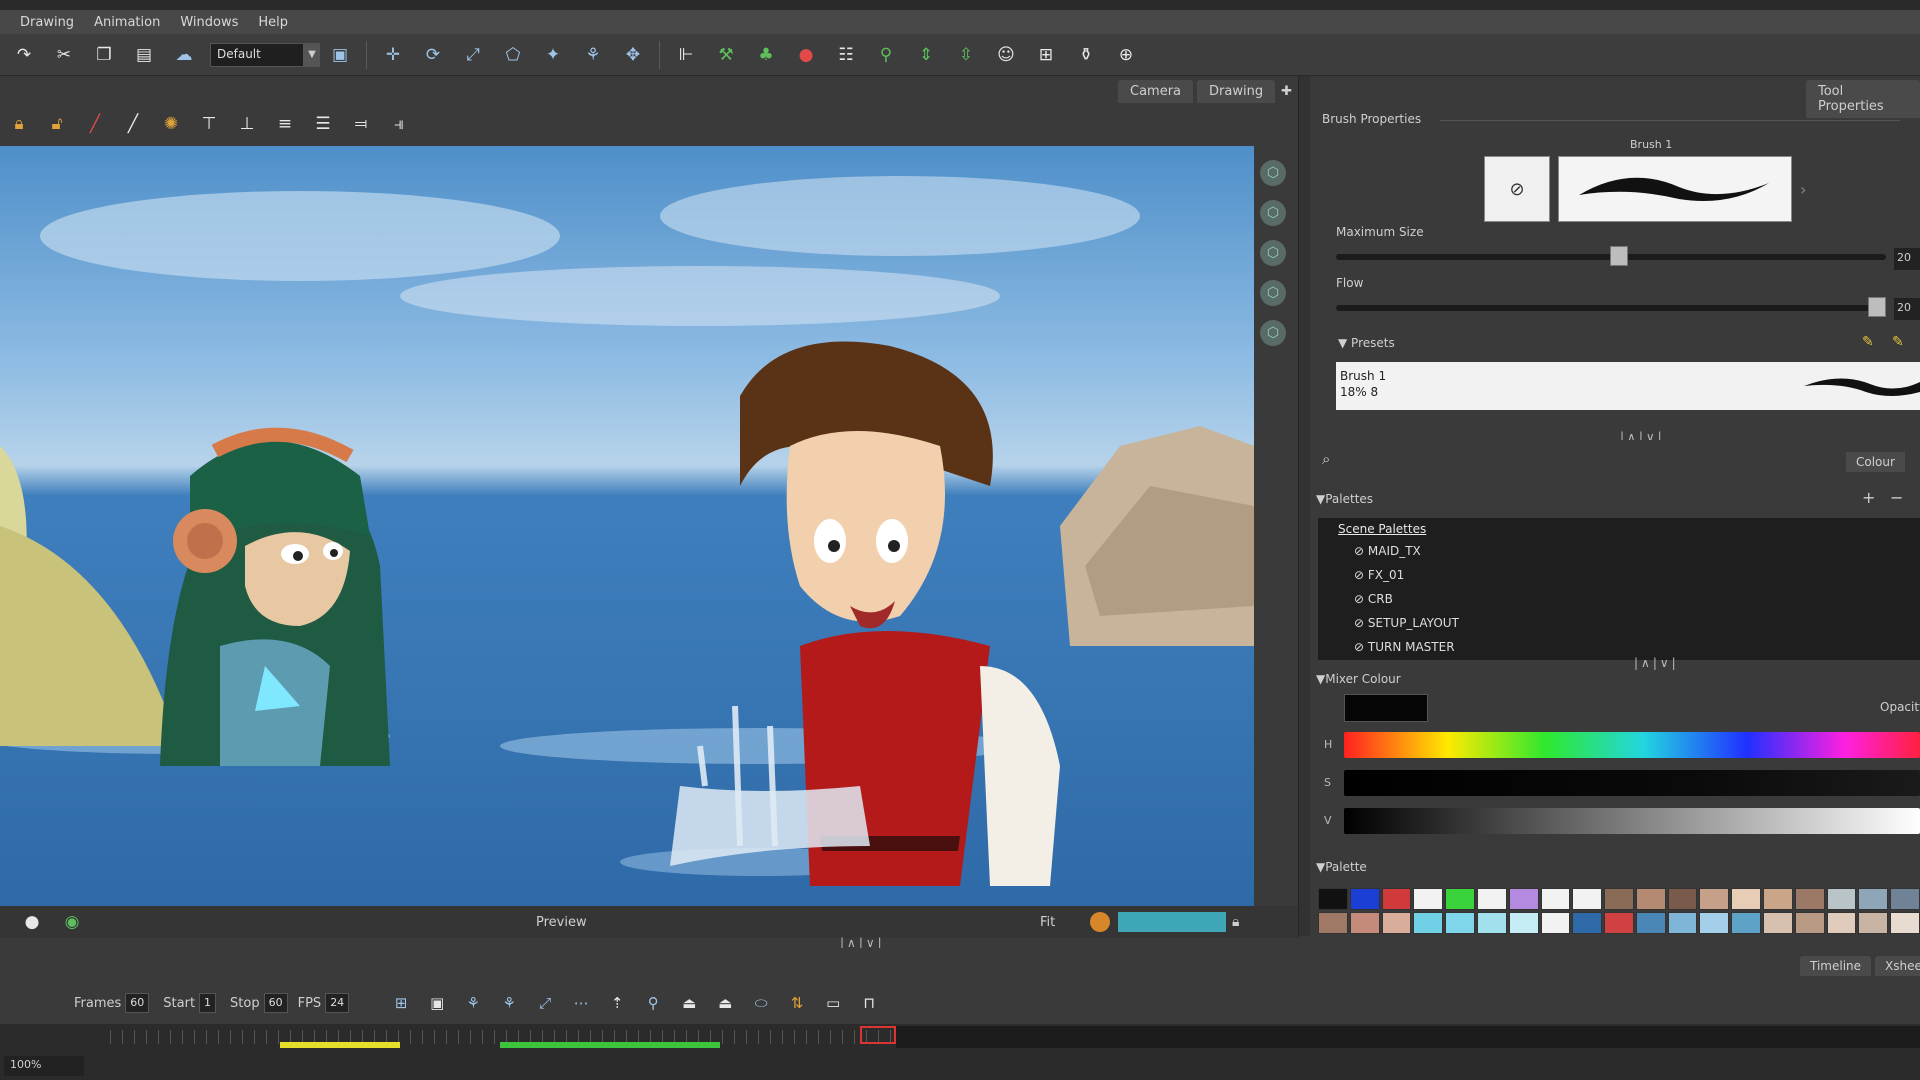 This screenshot has height=1080, width=1920. Describe the element at coordinates (24, 55) in the screenshot. I see `redo-icon: ↷` at that location.